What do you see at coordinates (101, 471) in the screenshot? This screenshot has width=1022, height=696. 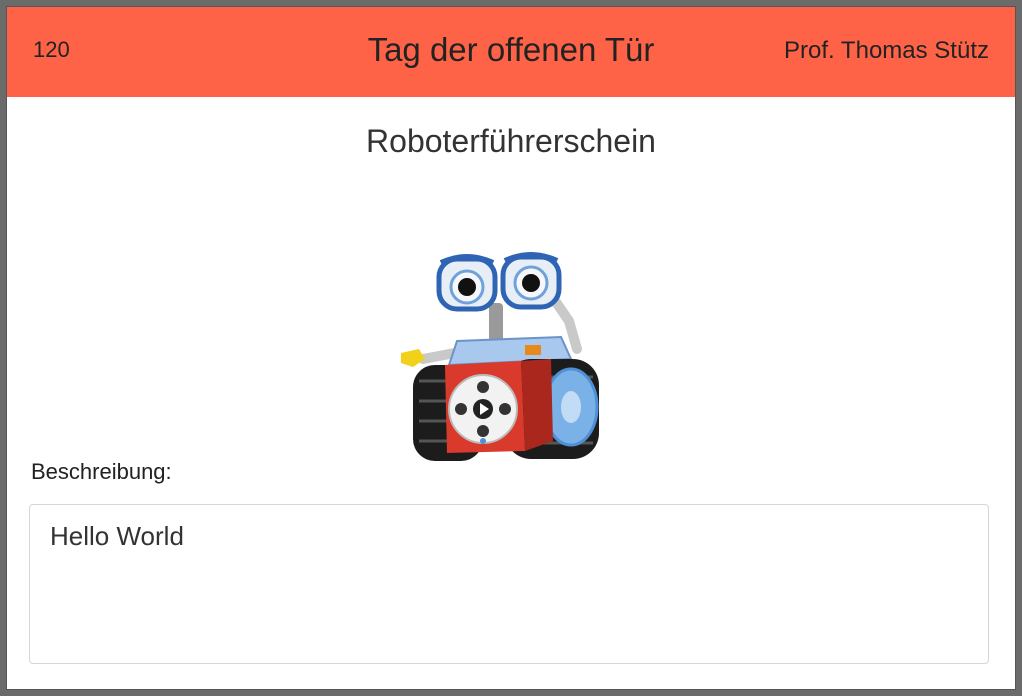 I see `description-label: Beschreibung:` at bounding box center [101, 471].